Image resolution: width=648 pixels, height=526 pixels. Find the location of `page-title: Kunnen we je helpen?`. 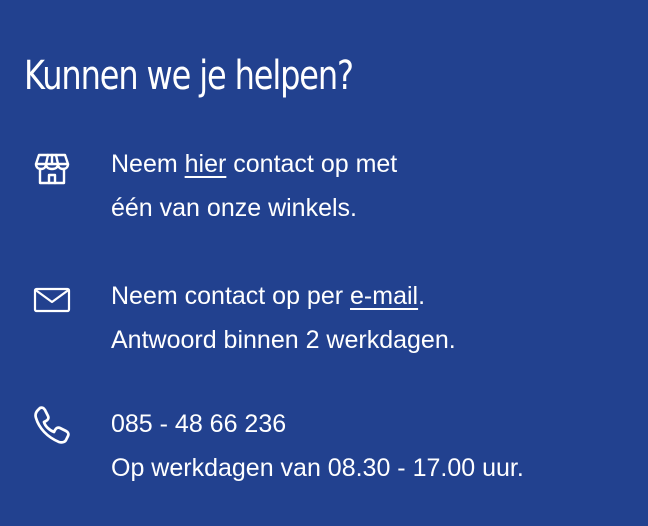

page-title: Kunnen we je helpen? is located at coordinates (189, 76).